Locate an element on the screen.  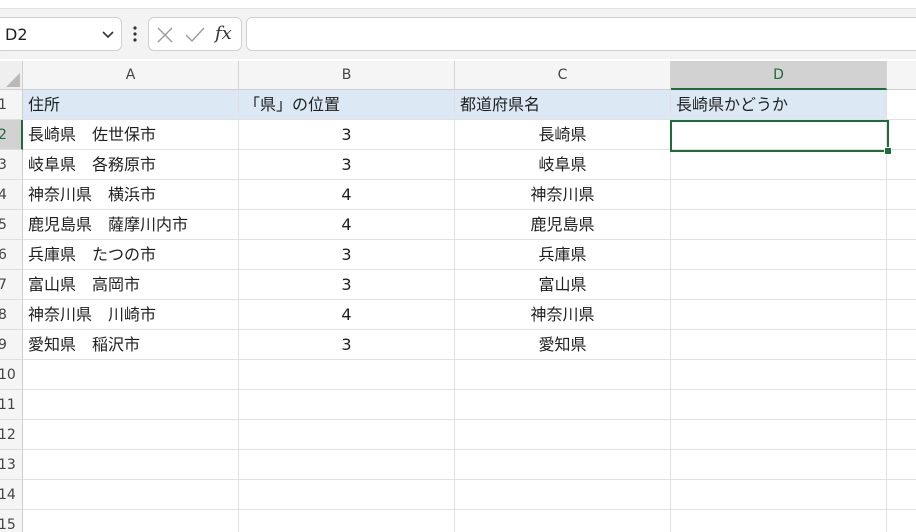
cell-a2: 長崎県 佐世保市 is located at coordinates (131, 135).